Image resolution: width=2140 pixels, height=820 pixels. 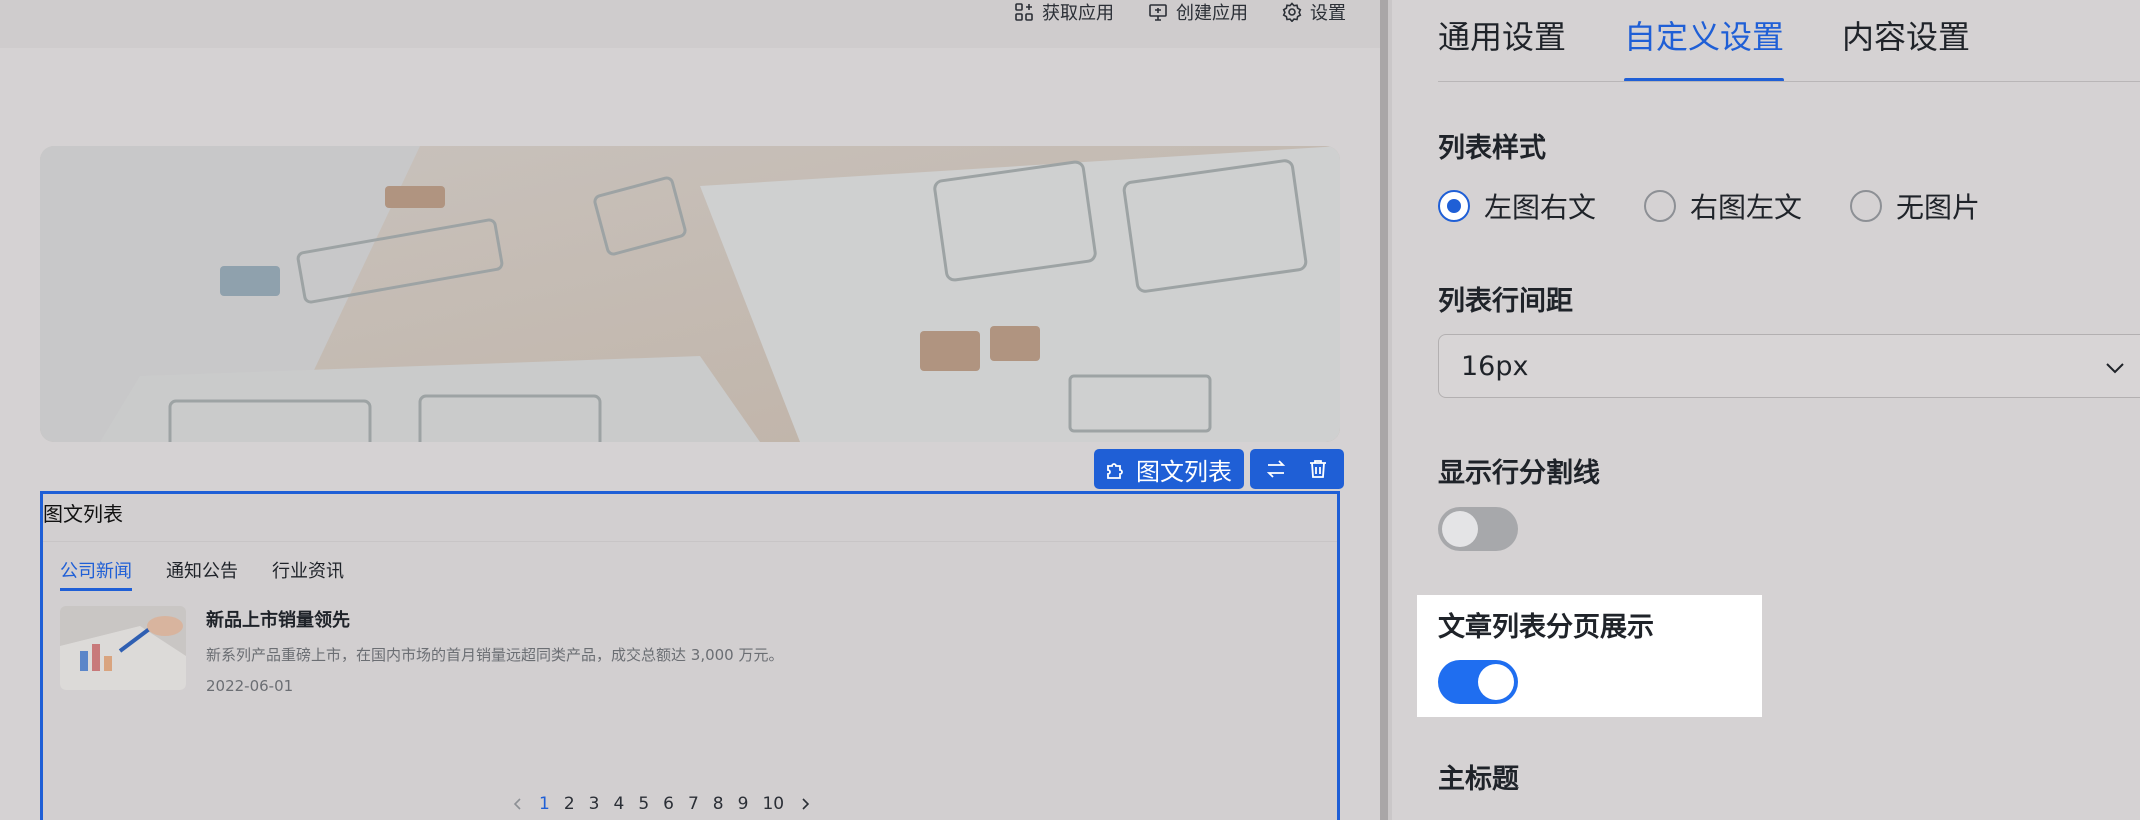 What do you see at coordinates (1184, 471) in the screenshot?
I see `component-type-label: 图文列表` at bounding box center [1184, 471].